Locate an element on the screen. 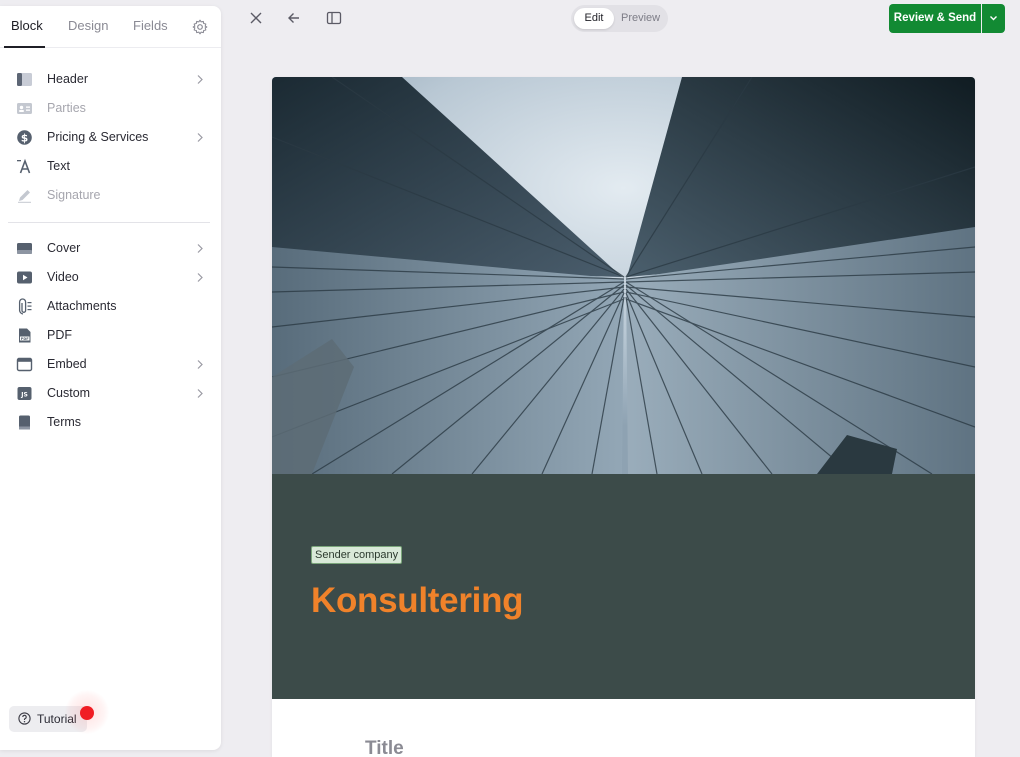 This screenshot has height=757, width=1020. sender-company-tag: Sender company is located at coordinates (357, 555).